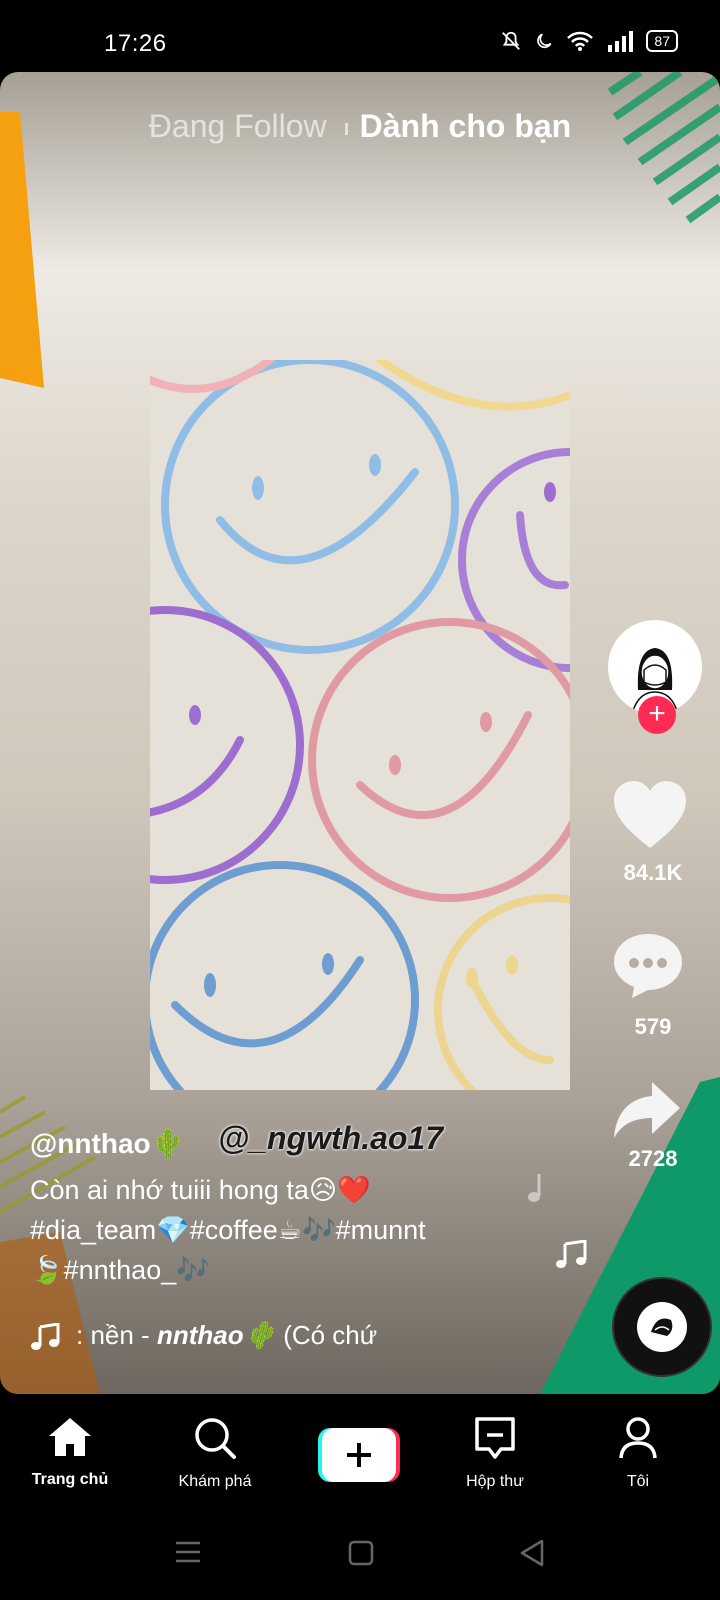 The width and height of the screenshot is (720, 1600). I want to click on nav-inbox-label: Hộp thư, so click(495, 1481).